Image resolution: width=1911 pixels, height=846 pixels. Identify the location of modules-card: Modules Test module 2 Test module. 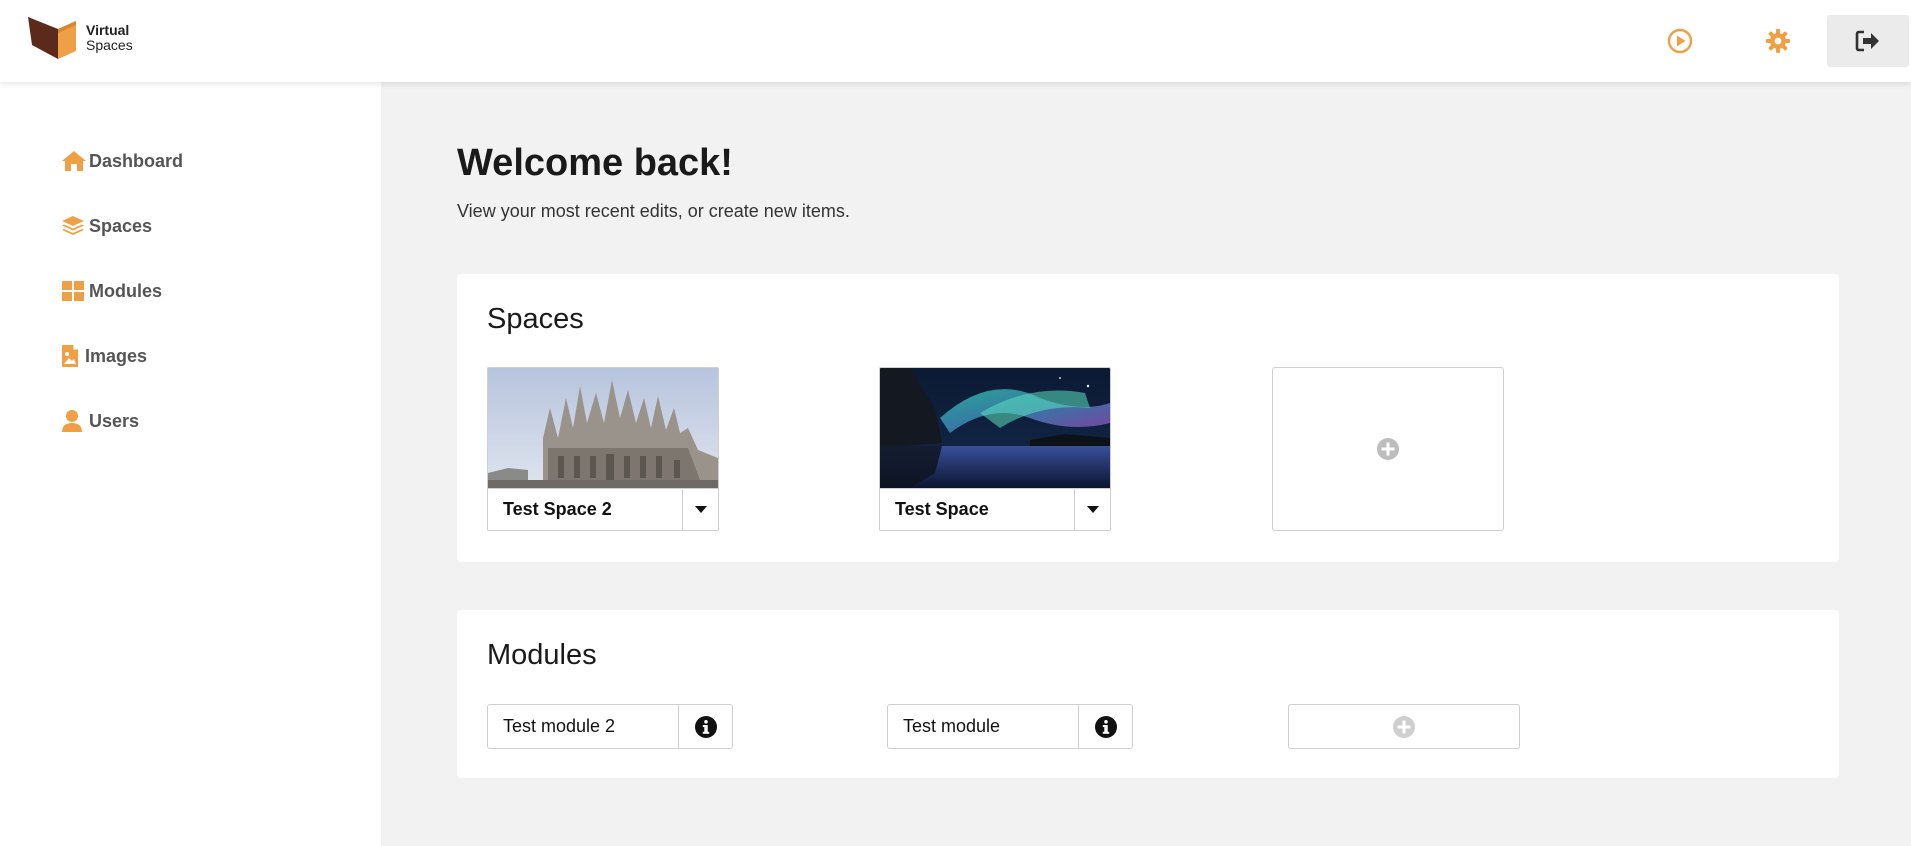
(1148, 694).